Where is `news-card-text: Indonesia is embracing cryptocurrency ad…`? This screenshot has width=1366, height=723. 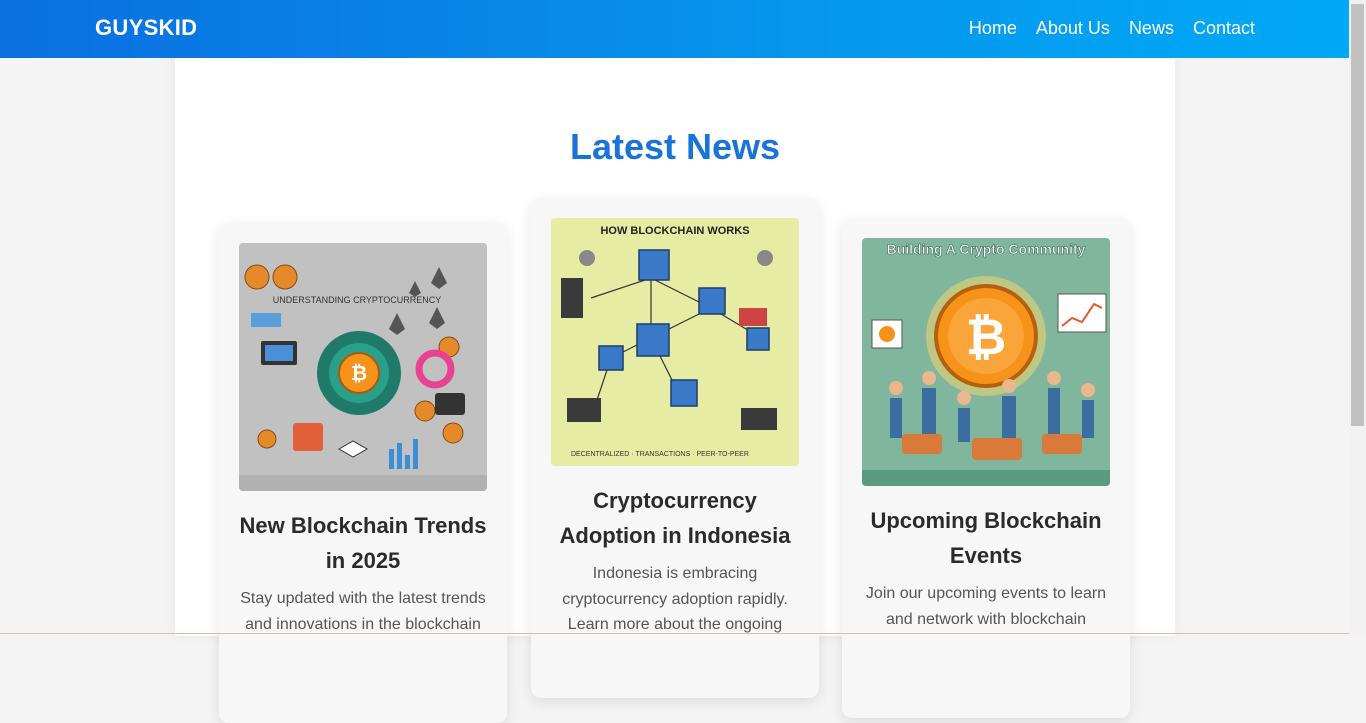
news-card-text: Indonesia is embracing cryptocurrency ad… is located at coordinates (675, 599).